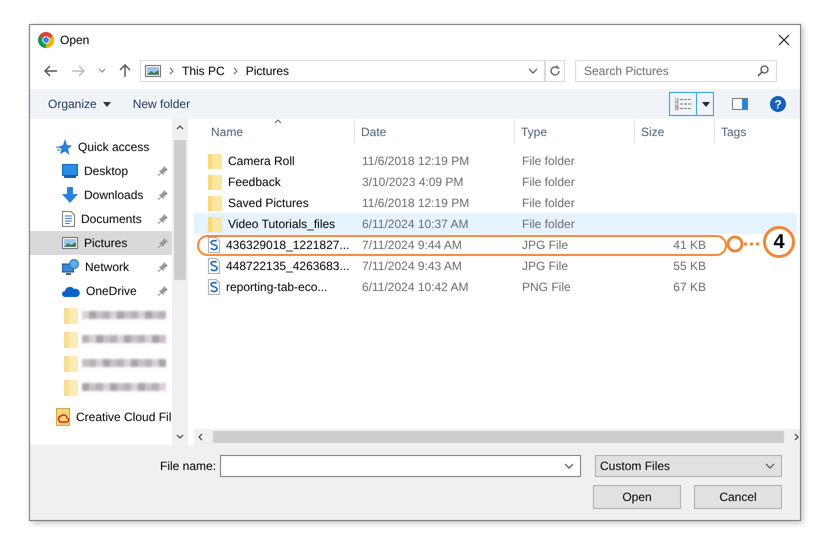 The height and width of the screenshot is (547, 830). Describe the element at coordinates (79, 104) in the screenshot. I see `organize-menu: Organize` at that location.